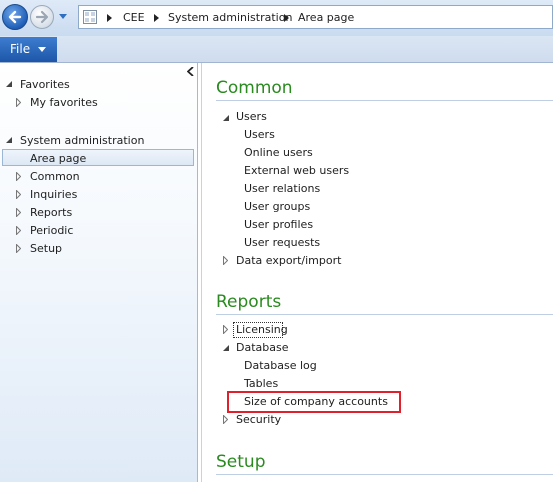 This screenshot has width=553, height=482. Describe the element at coordinates (280, 365) in the screenshot. I see `link-database-log: Database log` at that location.